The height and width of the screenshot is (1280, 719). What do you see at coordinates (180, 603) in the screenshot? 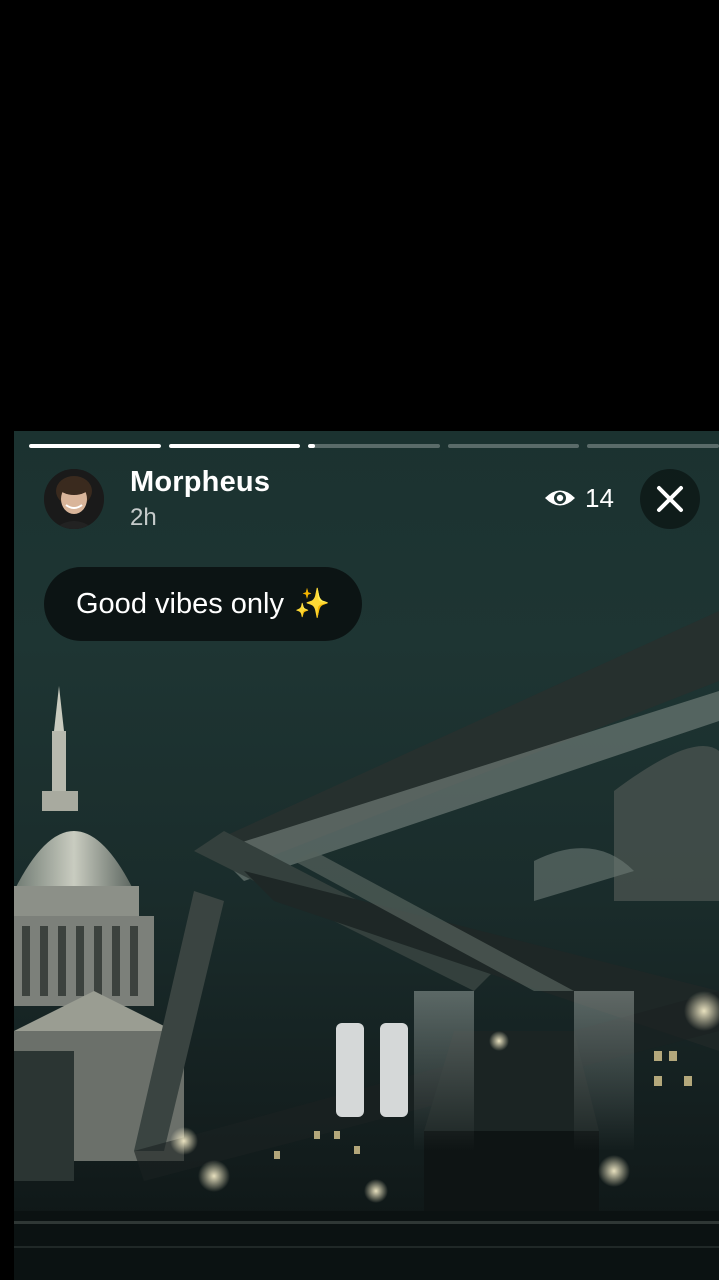
I see `caption-text: Good vibes only` at bounding box center [180, 603].